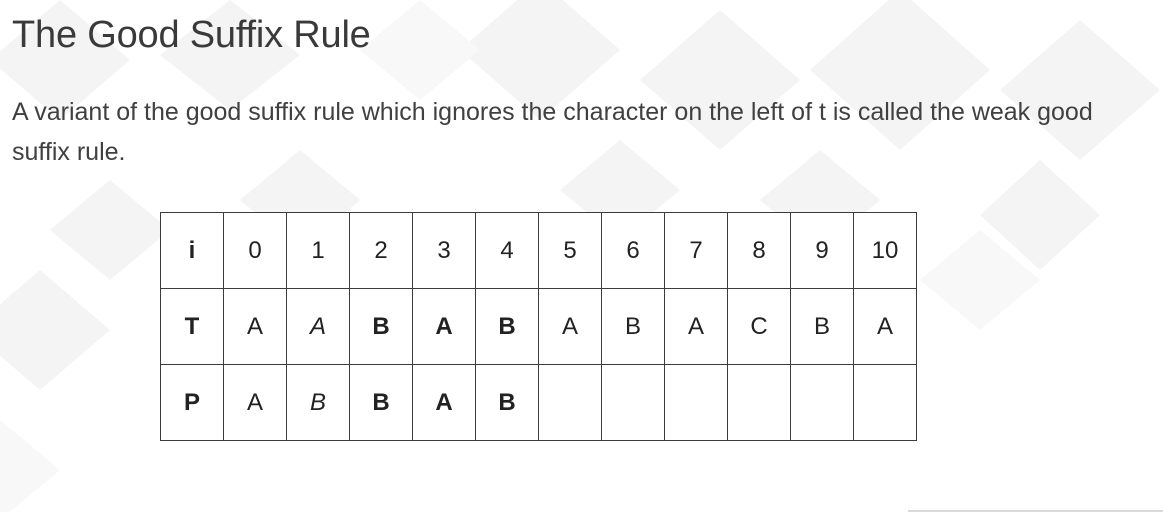 This screenshot has width=1163, height=512. Describe the element at coordinates (192, 250) in the screenshot. I see `row-header: i` at that location.